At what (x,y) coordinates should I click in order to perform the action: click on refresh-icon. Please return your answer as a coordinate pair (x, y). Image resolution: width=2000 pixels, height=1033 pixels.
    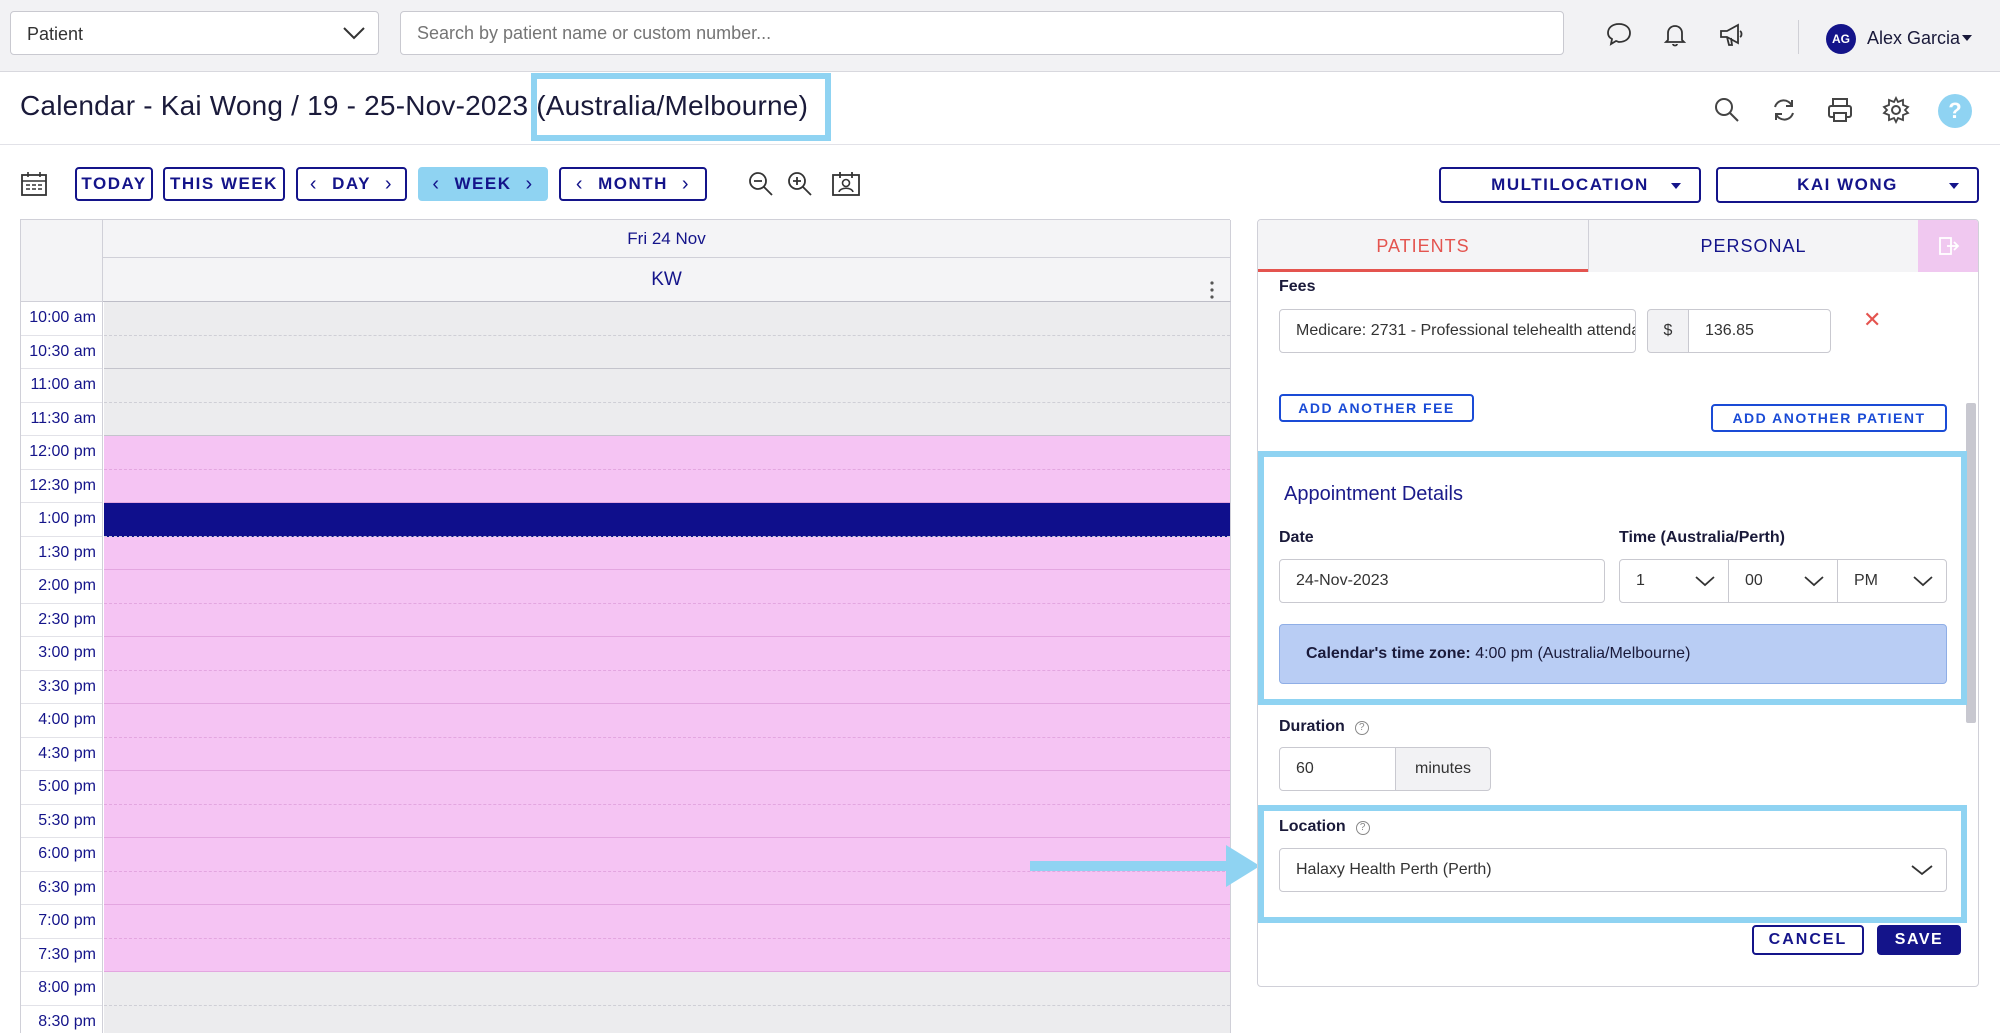
    Looking at the image, I should click on (1784, 112).